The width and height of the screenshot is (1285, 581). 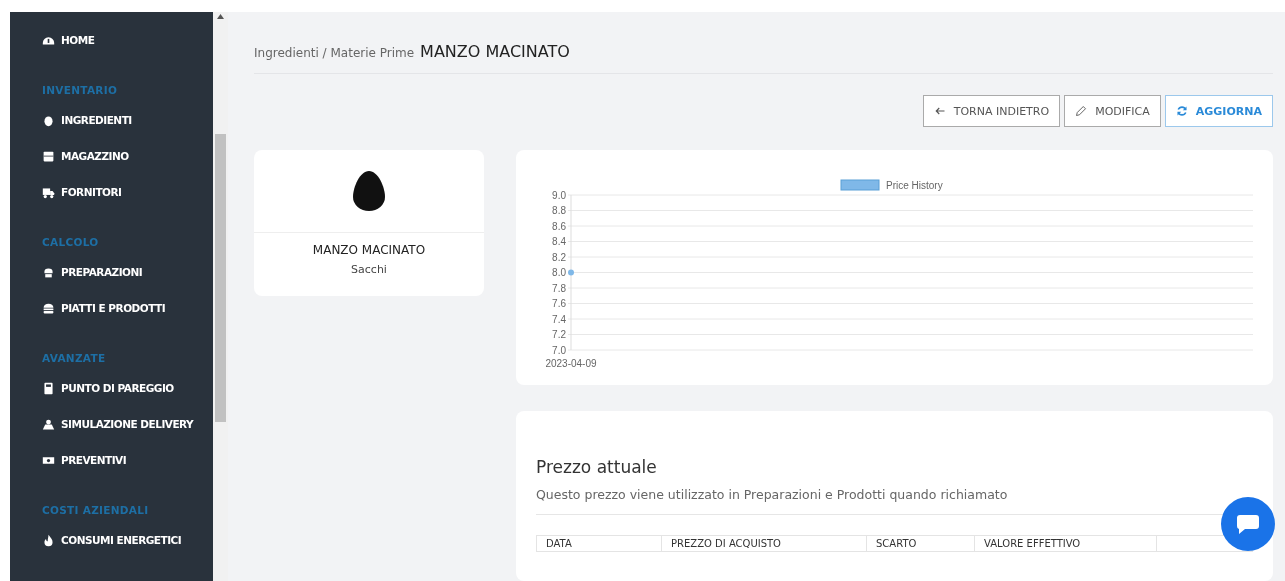 I want to click on section-heading: COSTI AZIENDALI, so click(x=96, y=510).